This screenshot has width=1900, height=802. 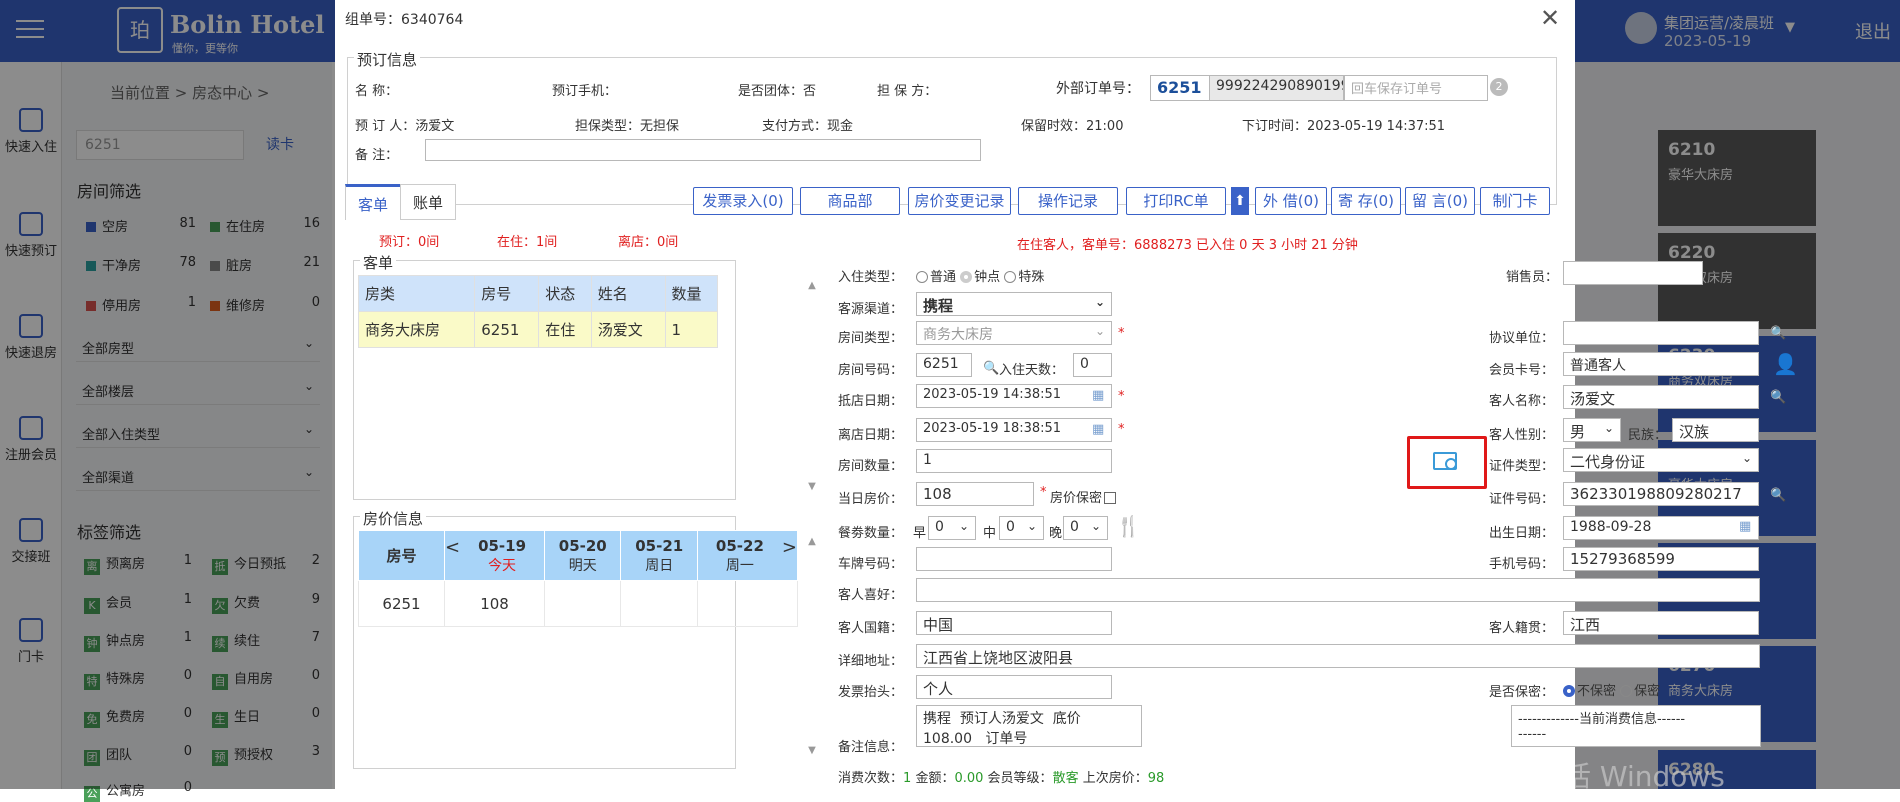 I want to click on radio-normal, so click(x=922, y=277).